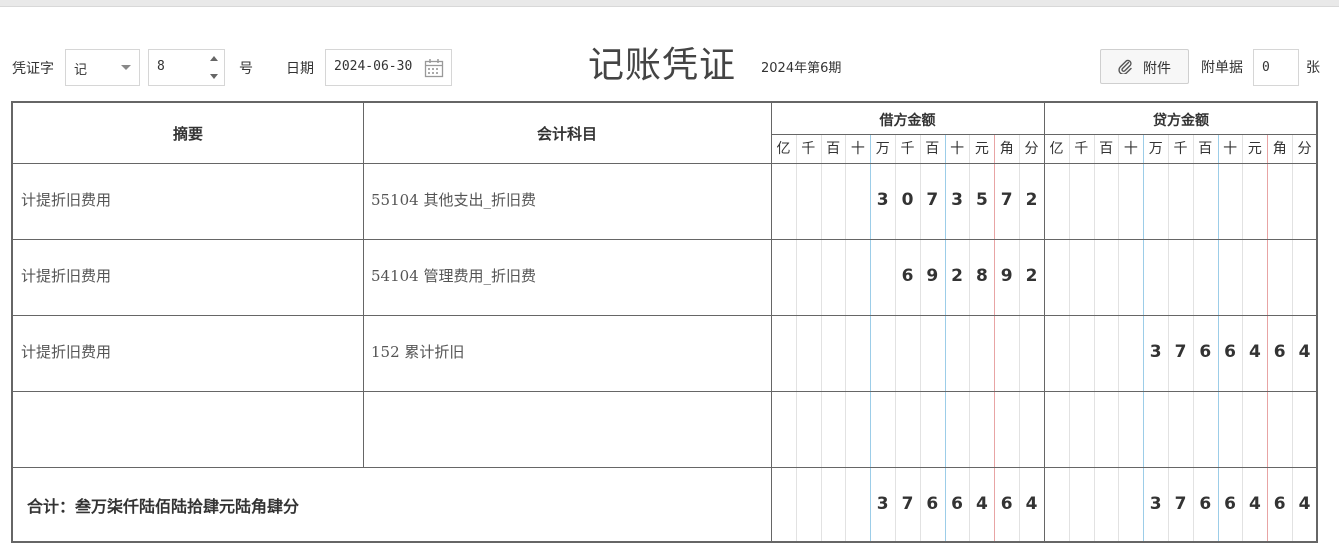 Image resolution: width=1339 pixels, height=551 pixels. I want to click on voucher-word-value: 记, so click(81, 70).